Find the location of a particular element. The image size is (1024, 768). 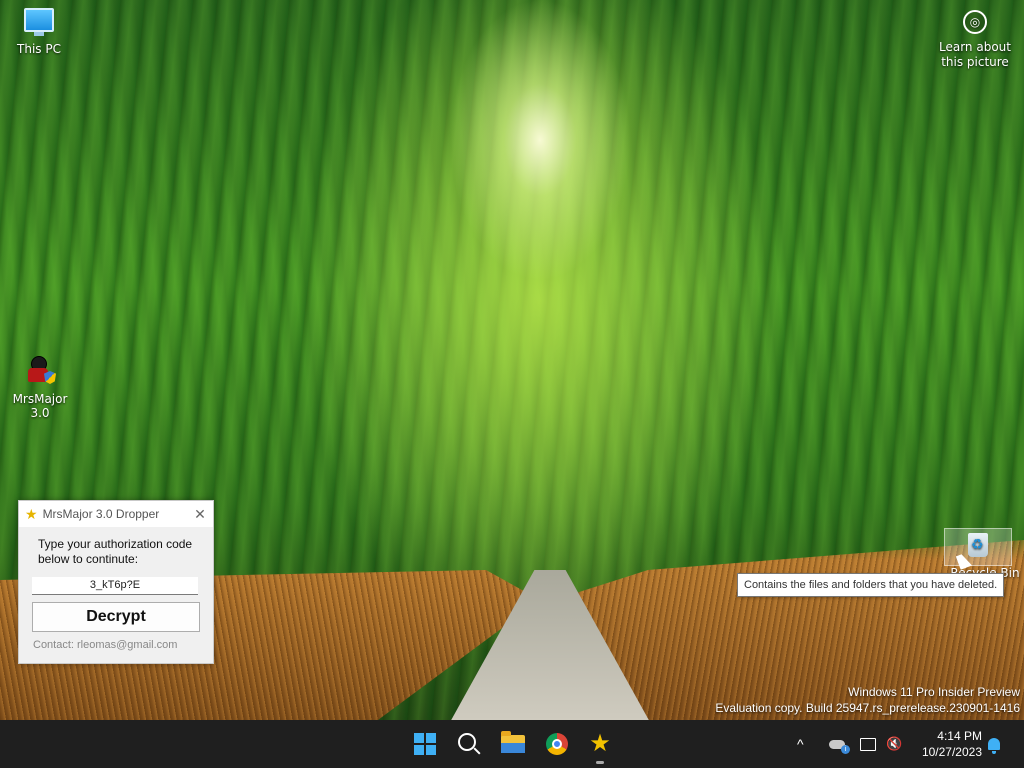

computer-stand is located at coordinates (39, 34).